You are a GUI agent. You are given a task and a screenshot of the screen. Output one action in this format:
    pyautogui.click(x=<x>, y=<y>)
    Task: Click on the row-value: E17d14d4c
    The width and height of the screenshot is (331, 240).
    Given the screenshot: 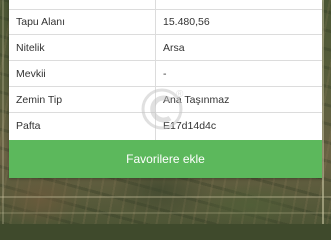 What is the action you would take?
    pyautogui.click(x=190, y=126)
    